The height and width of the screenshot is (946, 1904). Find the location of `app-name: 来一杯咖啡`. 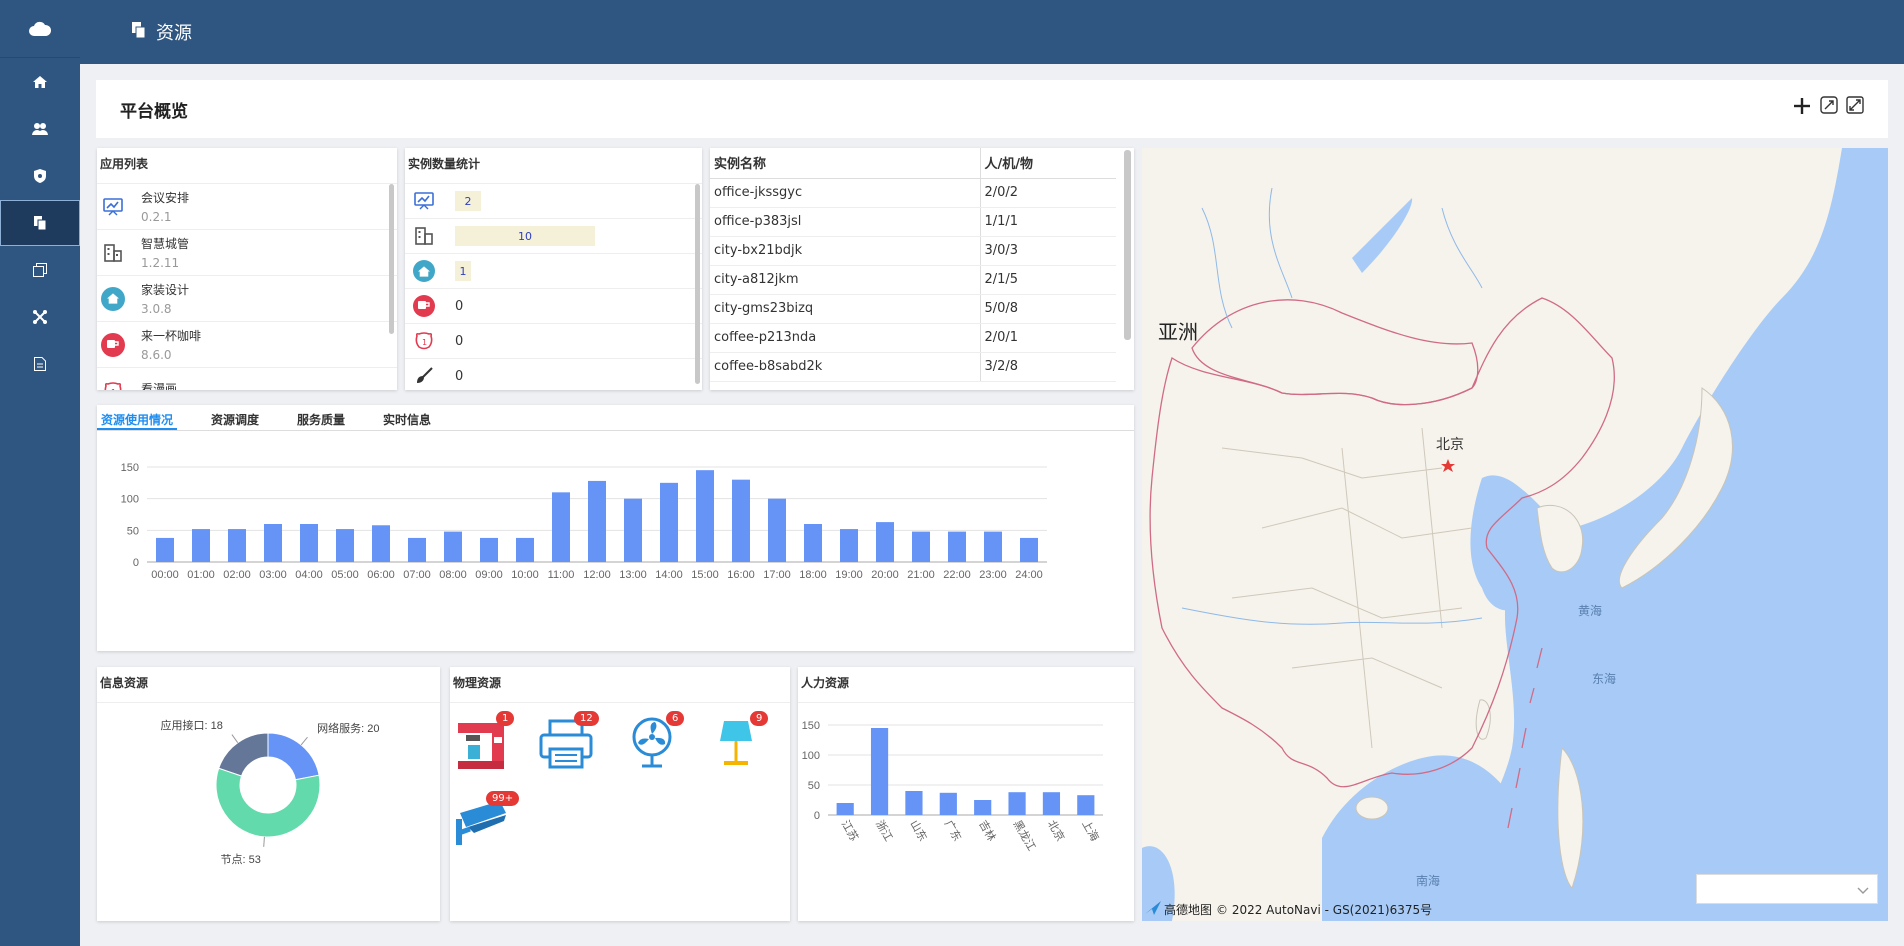

app-name: 来一杯咖啡 is located at coordinates (171, 336).